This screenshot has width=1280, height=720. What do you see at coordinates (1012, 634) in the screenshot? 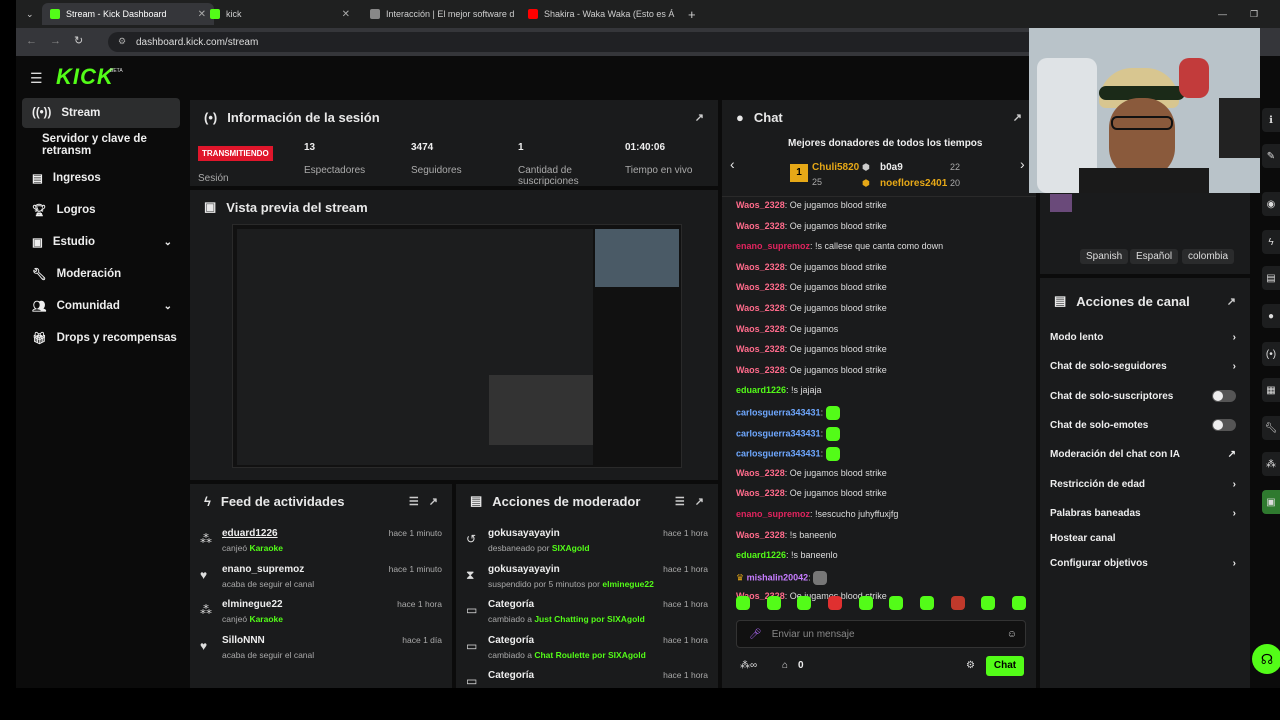
I see `emoji-icon: ☺` at bounding box center [1012, 634].